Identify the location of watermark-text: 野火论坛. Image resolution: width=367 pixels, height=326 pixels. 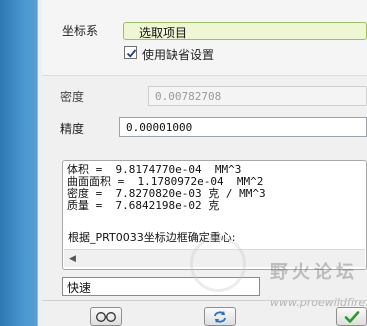
(314, 272).